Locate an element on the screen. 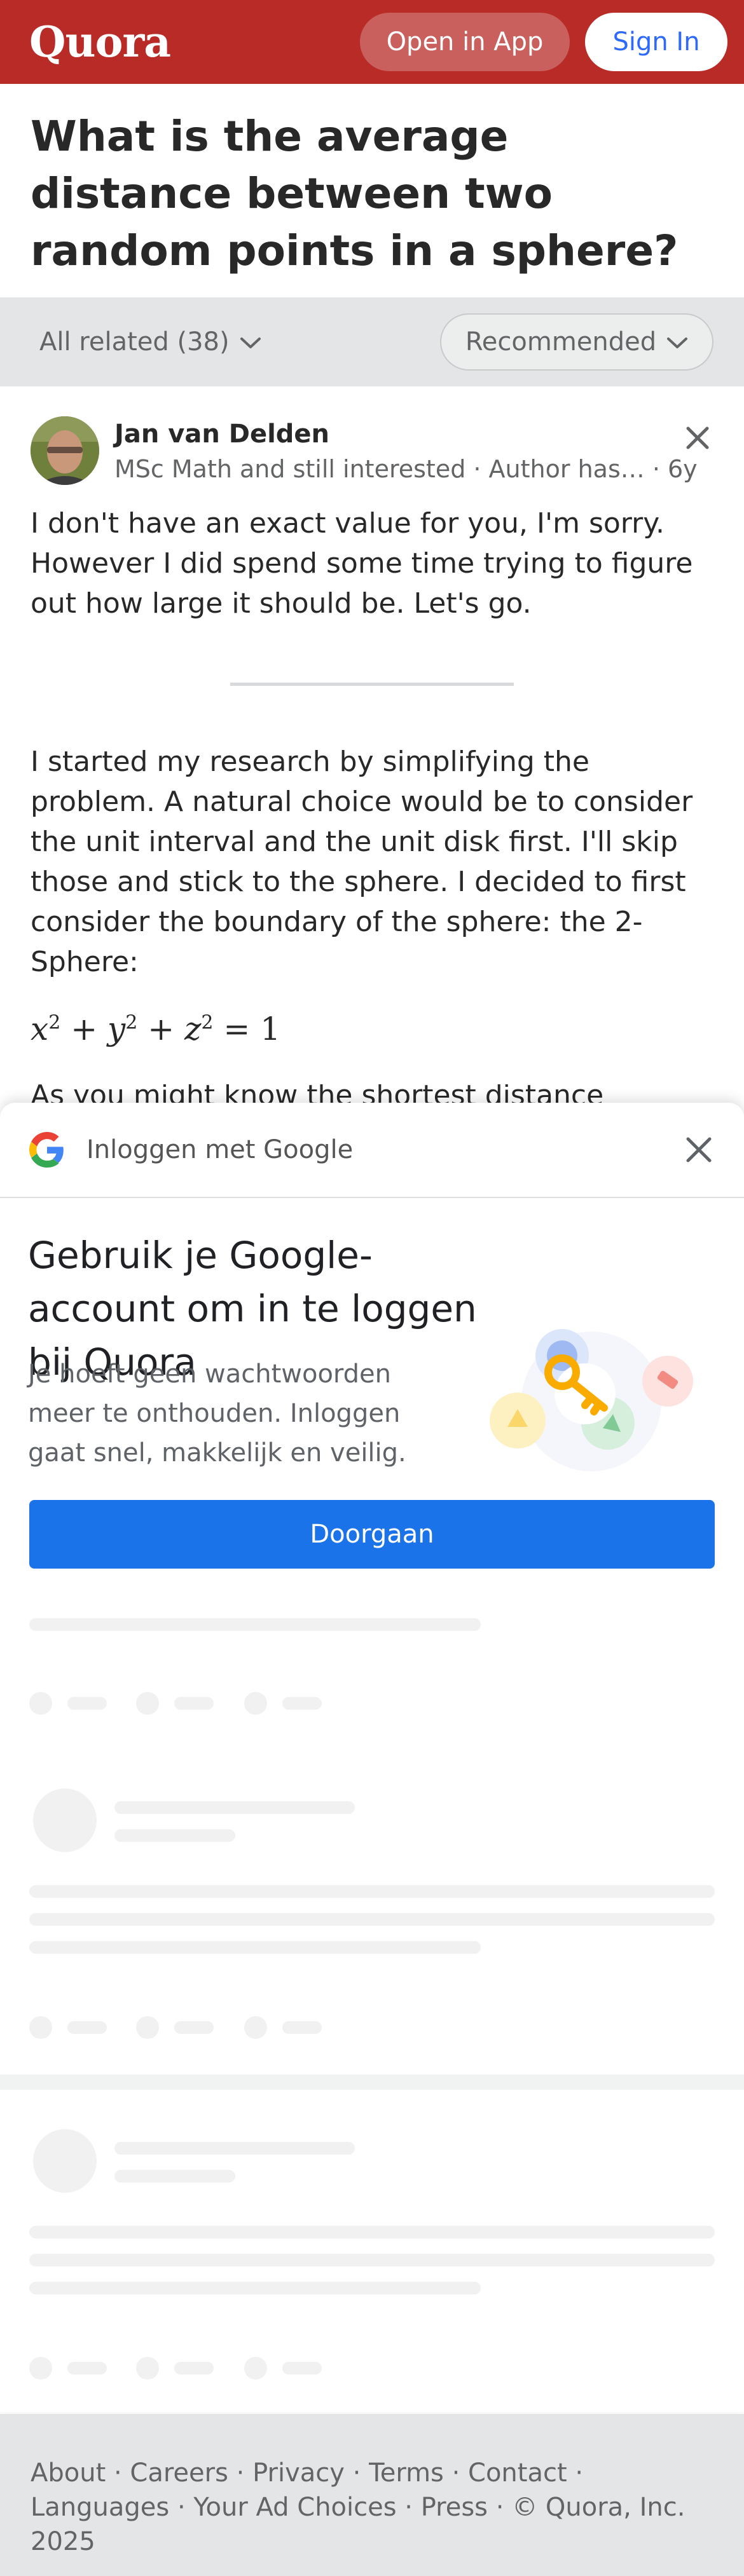 Image resolution: width=744 pixels, height=2576 pixels. content-divider is located at coordinates (372, 684).